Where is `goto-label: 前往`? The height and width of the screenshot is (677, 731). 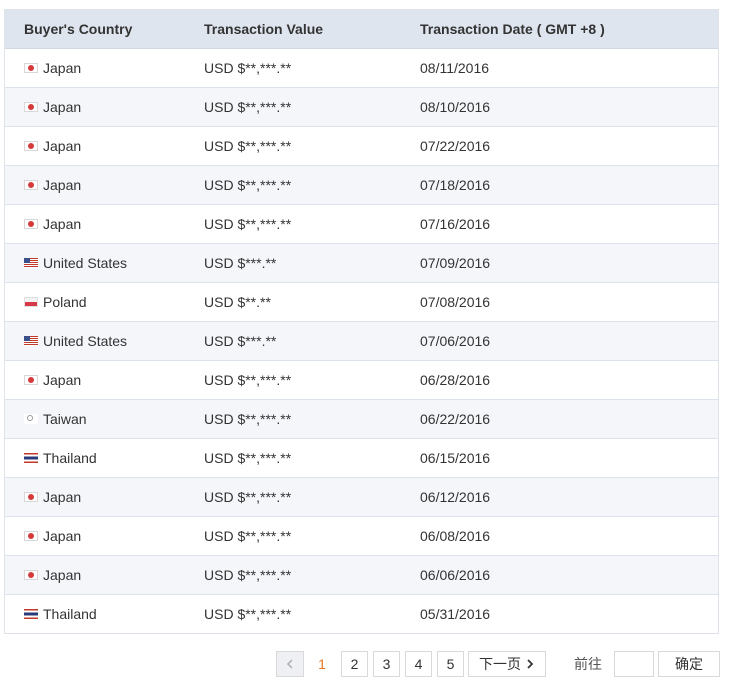
goto-label: 前往 is located at coordinates (588, 664).